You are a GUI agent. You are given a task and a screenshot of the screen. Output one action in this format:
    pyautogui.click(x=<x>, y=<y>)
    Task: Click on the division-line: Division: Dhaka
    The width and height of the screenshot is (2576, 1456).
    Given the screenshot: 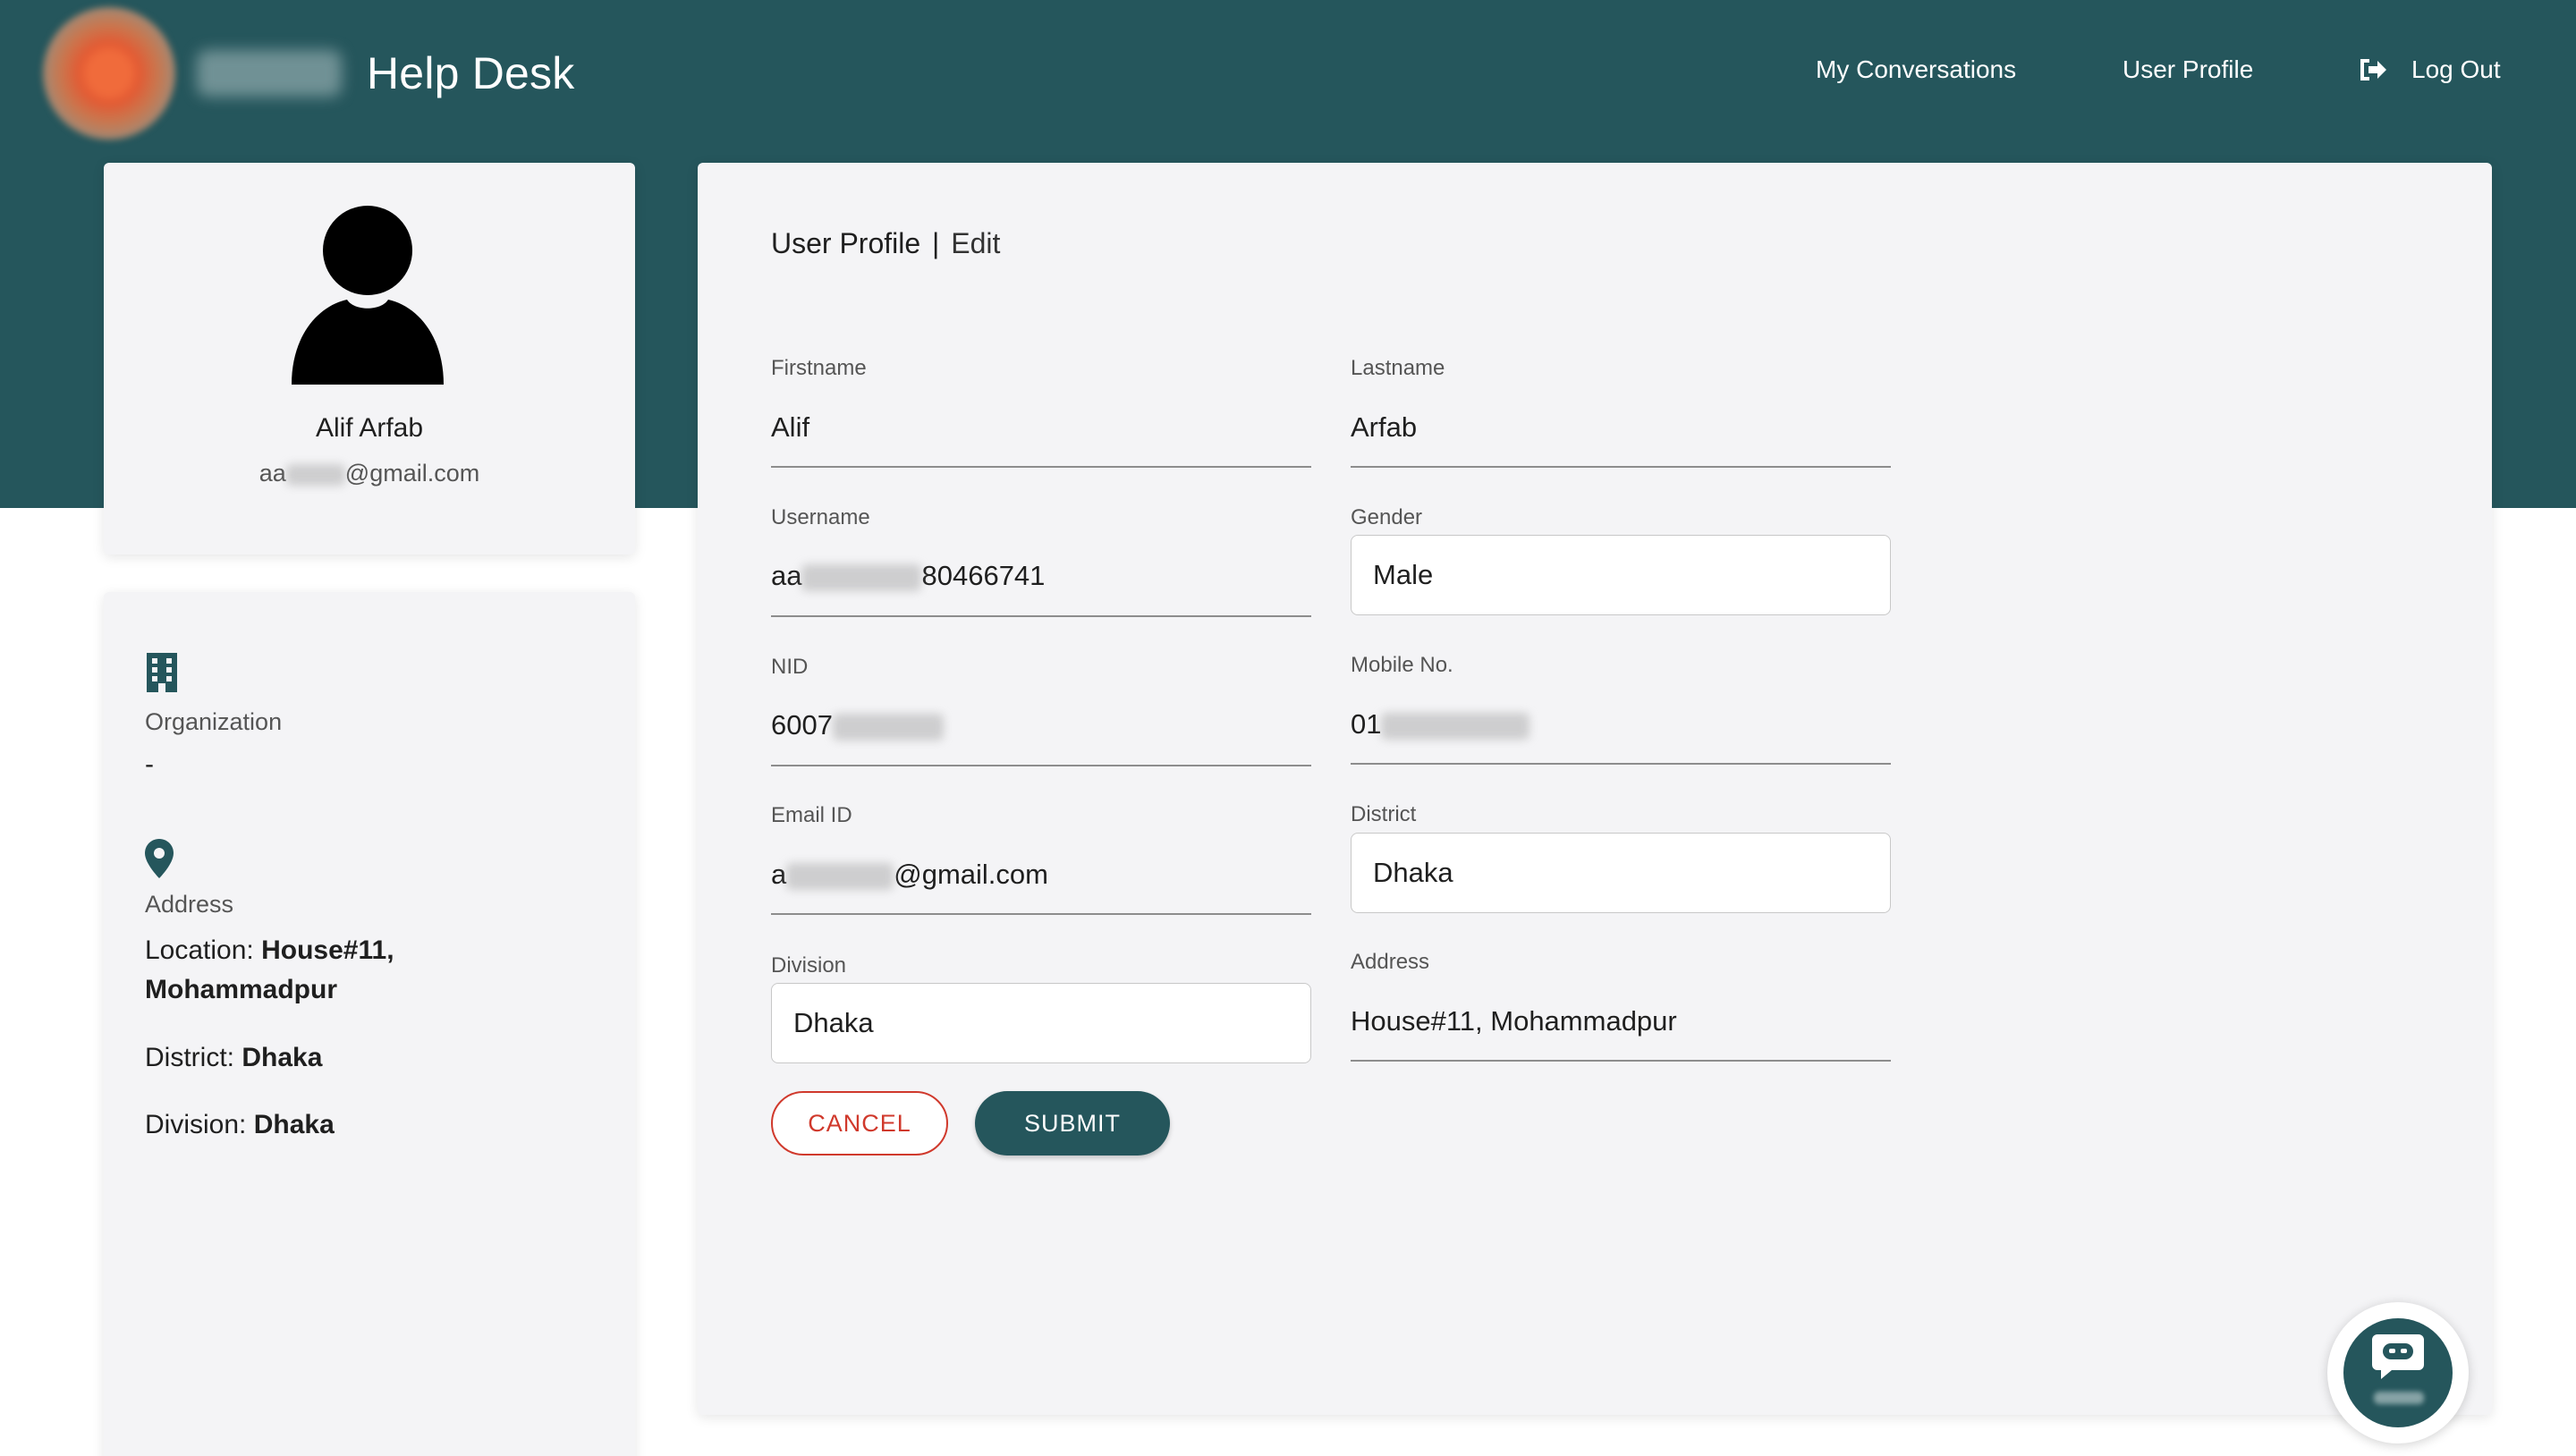 What is the action you would take?
    pyautogui.click(x=240, y=1125)
    